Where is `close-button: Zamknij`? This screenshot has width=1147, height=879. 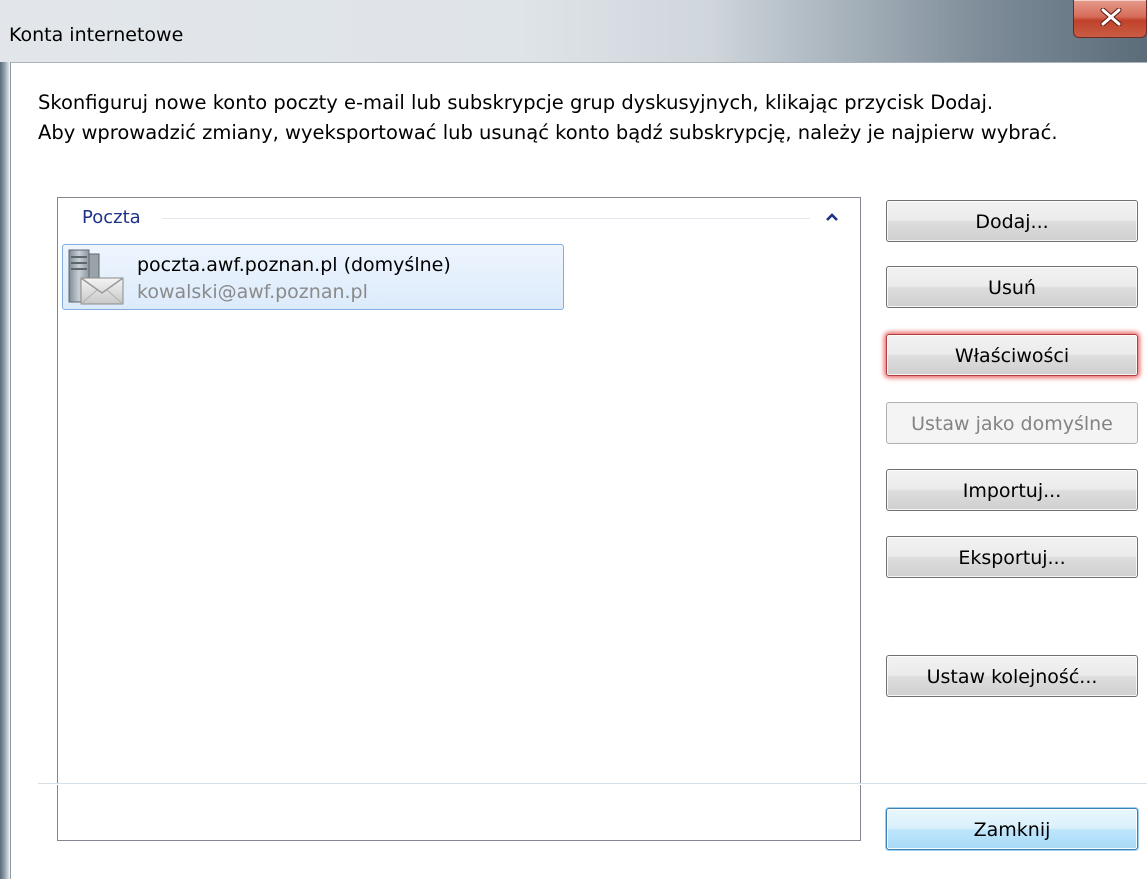 close-button: Zamknij is located at coordinates (1012, 829).